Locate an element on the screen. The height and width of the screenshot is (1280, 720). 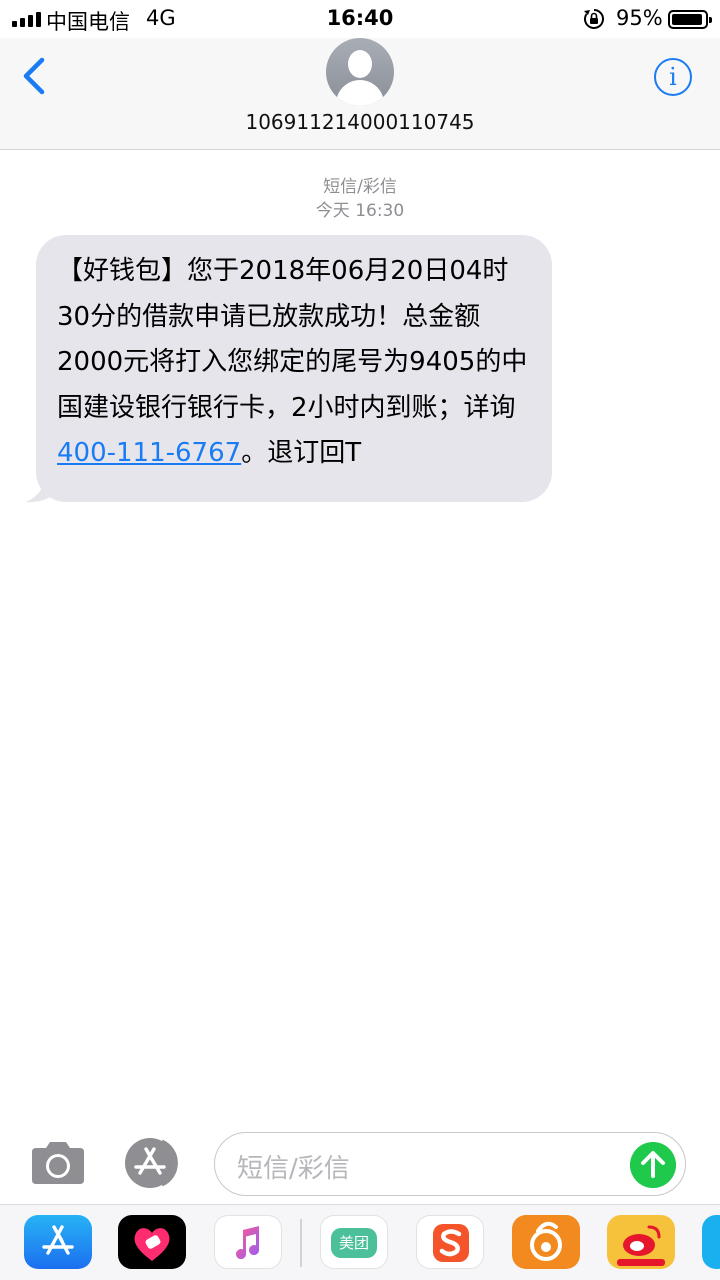
avatar-head-shape is located at coordinates (360, 64).